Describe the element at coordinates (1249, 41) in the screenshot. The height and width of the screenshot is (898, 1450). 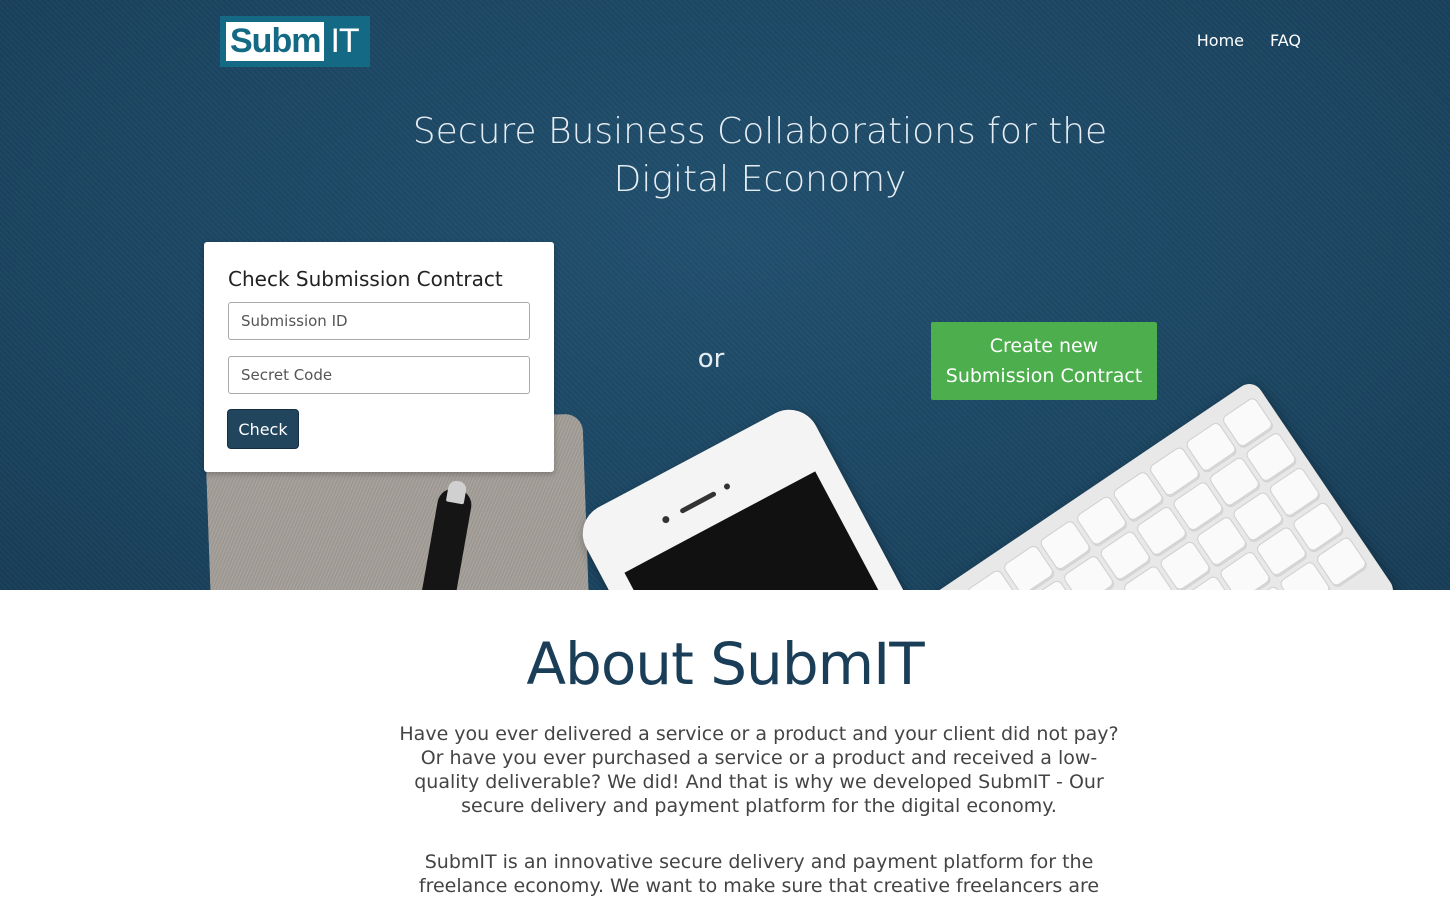
I see `main-nav: Home FAQ` at that location.